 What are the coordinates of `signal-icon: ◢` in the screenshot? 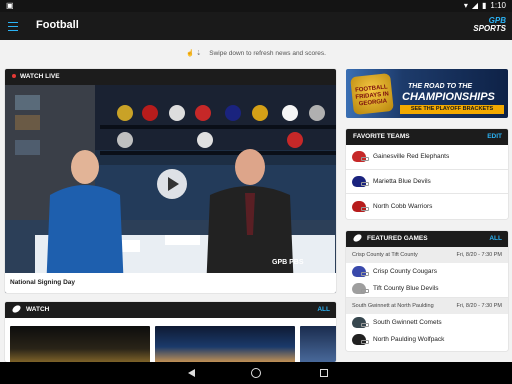 It's located at (475, 5).